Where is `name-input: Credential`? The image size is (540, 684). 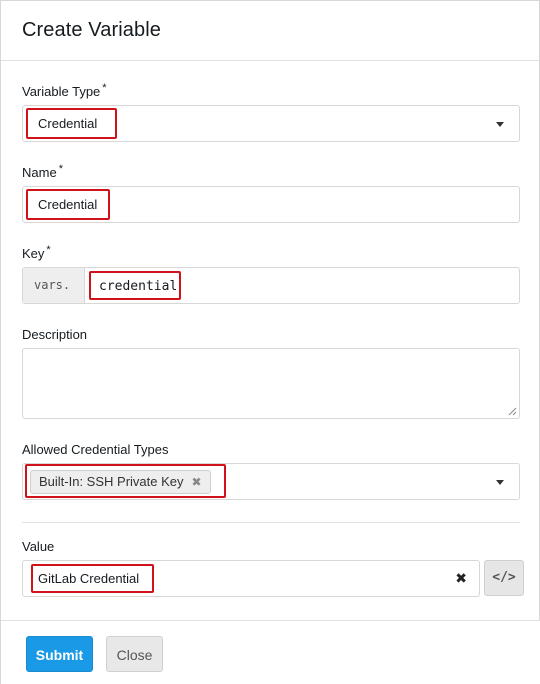 name-input: Credential is located at coordinates (271, 204).